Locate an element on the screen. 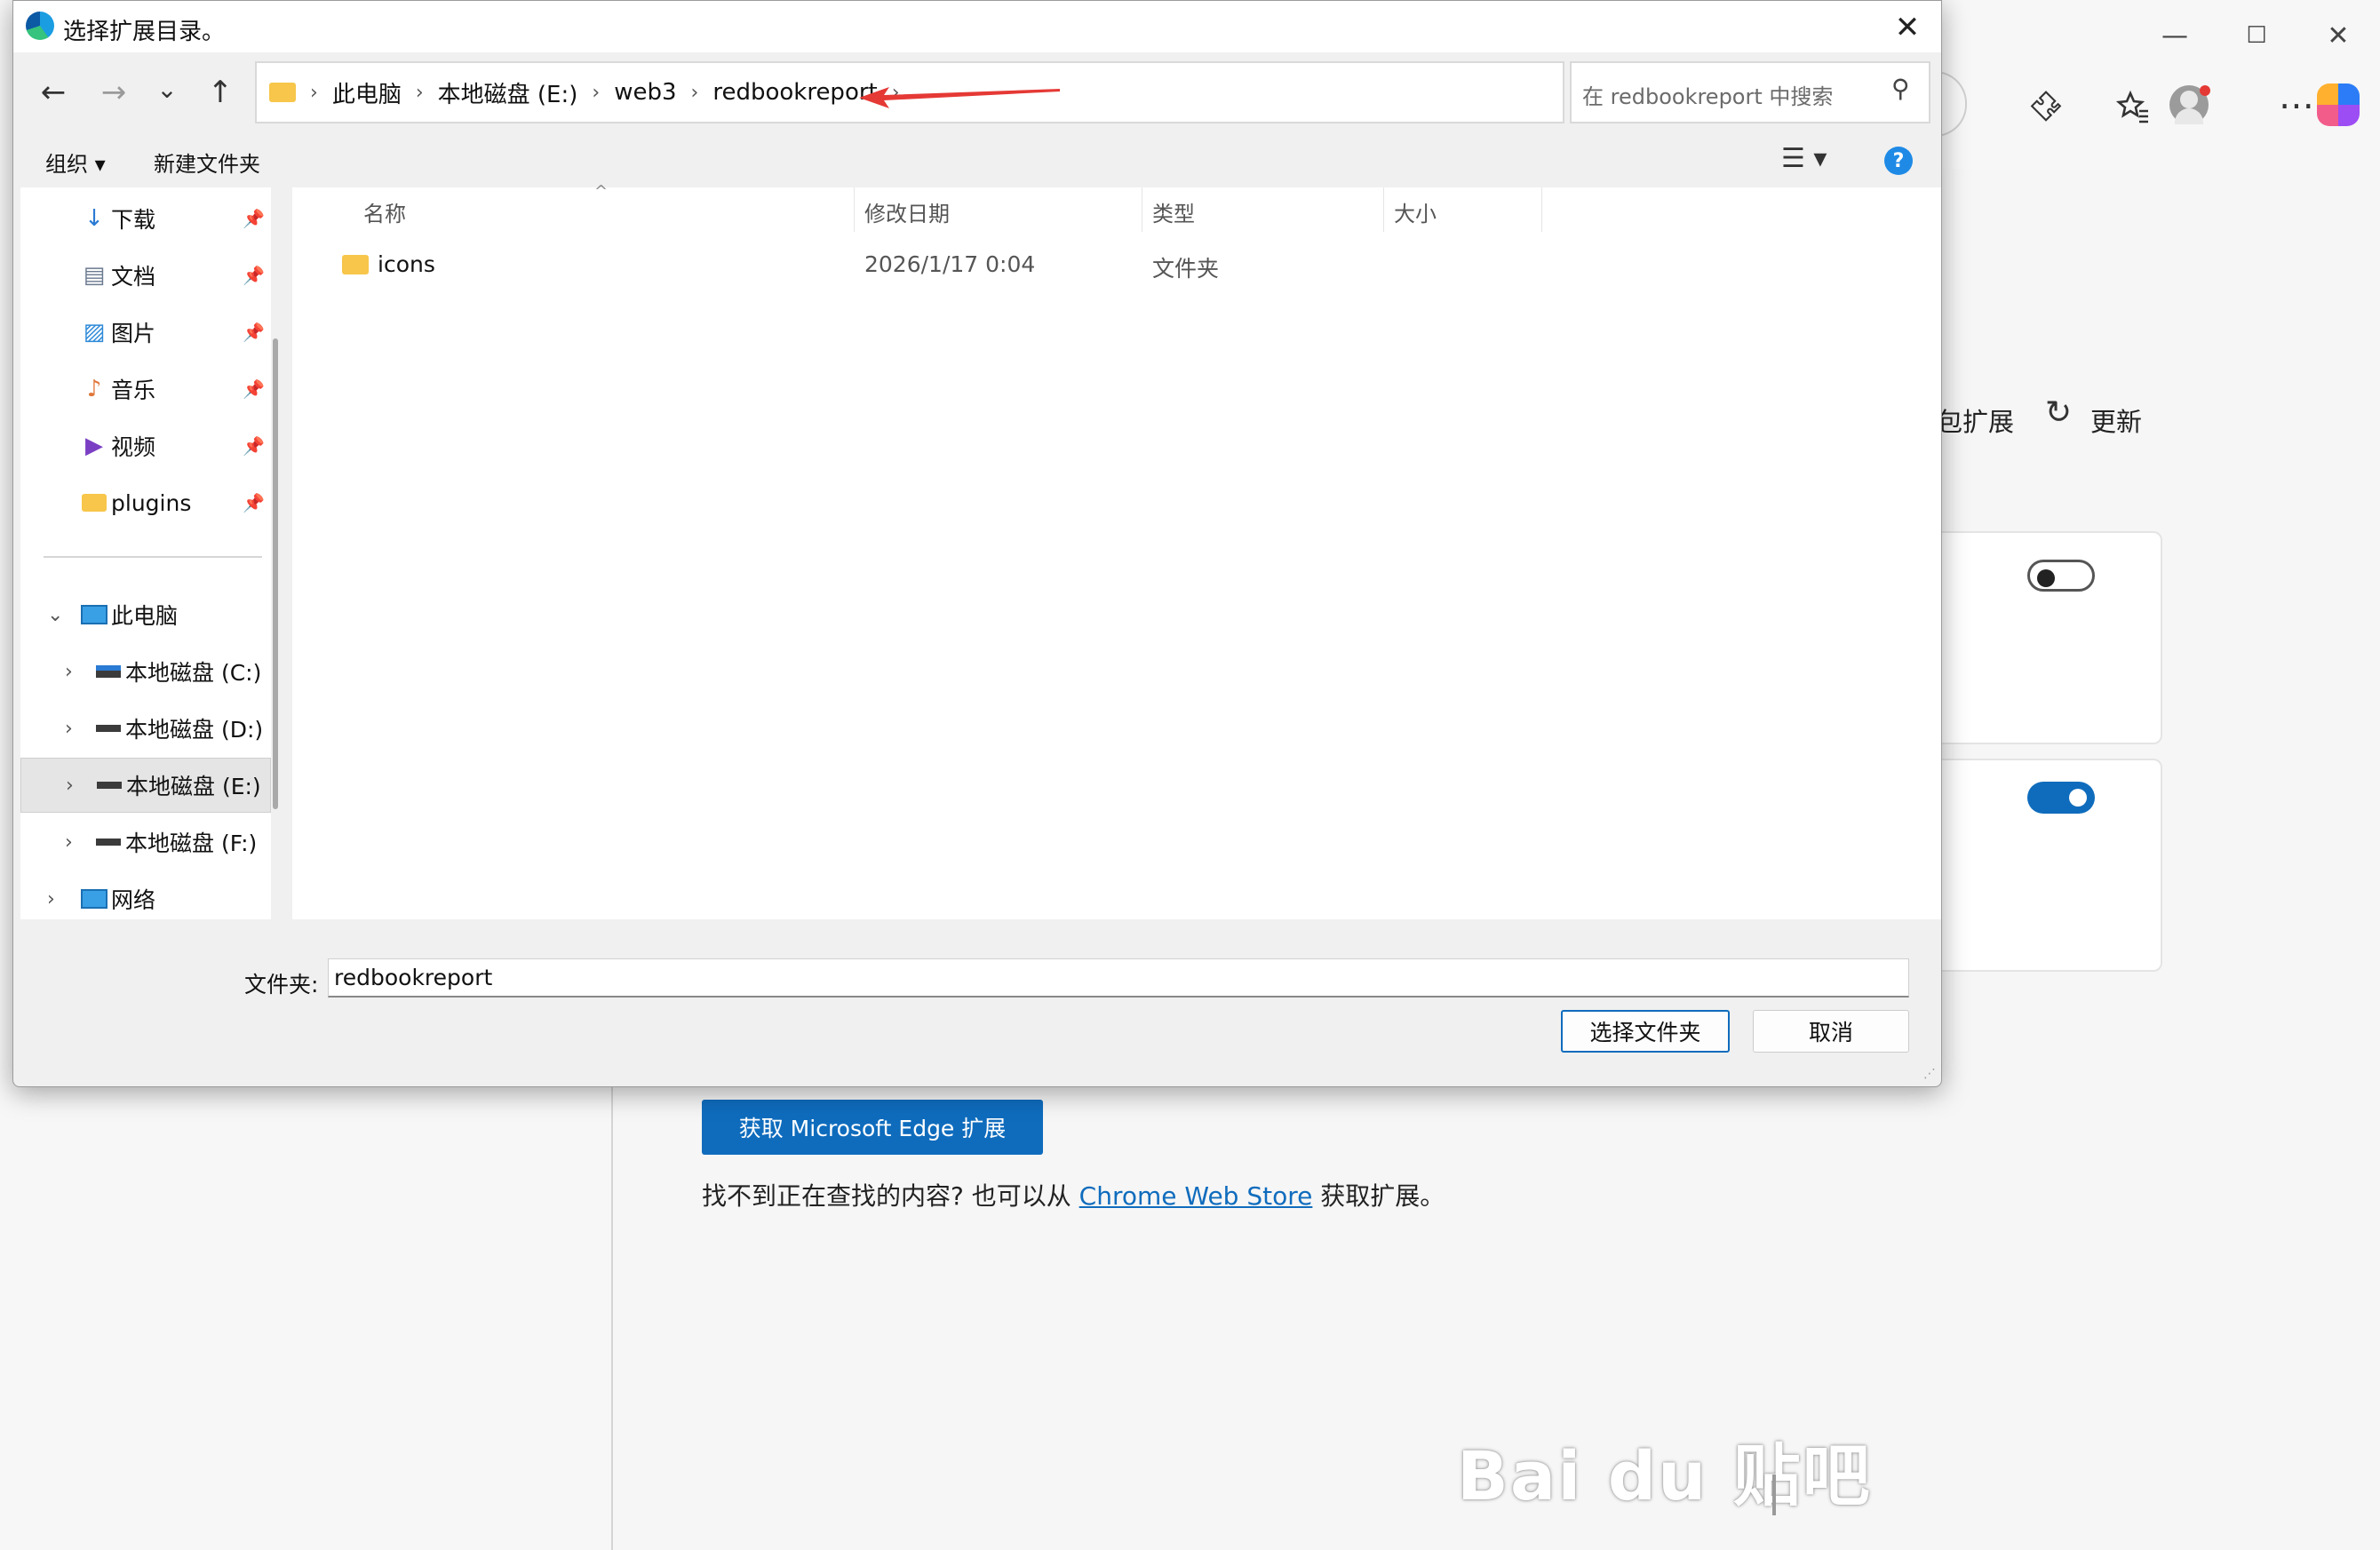  nav-drive-c: › 本地磁盘 (C:) is located at coordinates (145, 671).